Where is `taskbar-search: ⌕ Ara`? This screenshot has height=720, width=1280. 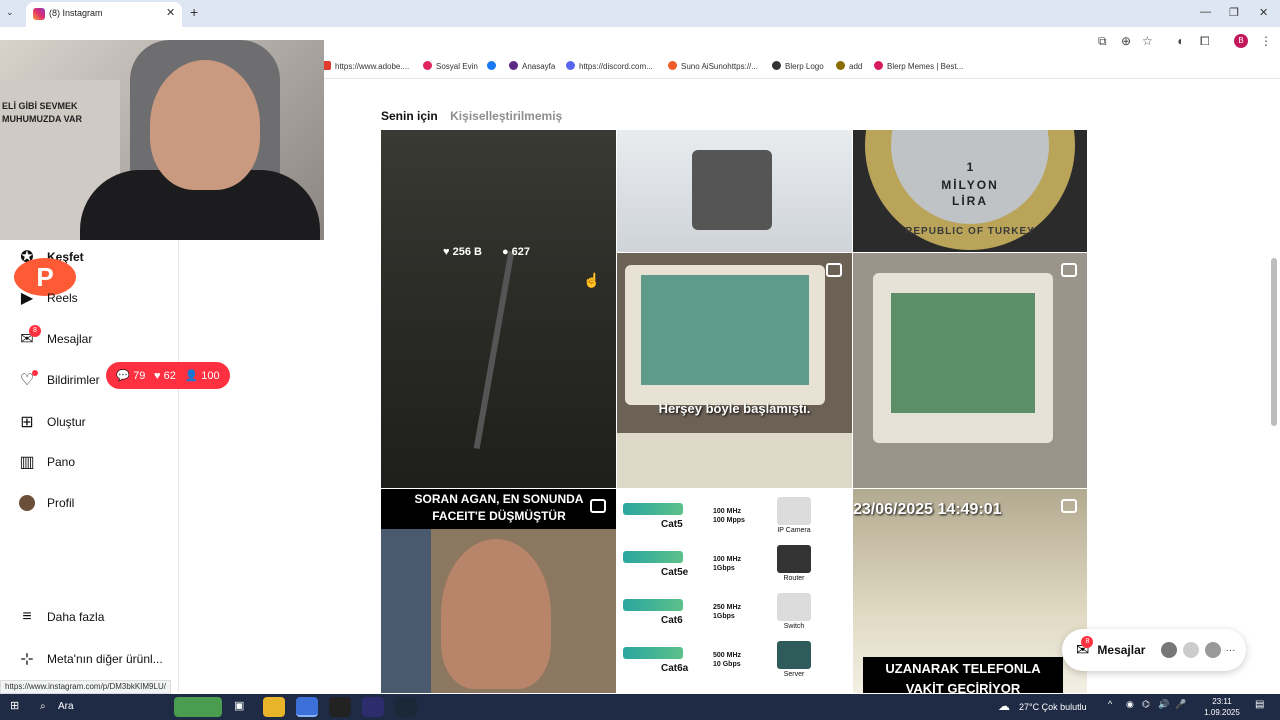 taskbar-search: ⌕ Ara is located at coordinates (104, 707).